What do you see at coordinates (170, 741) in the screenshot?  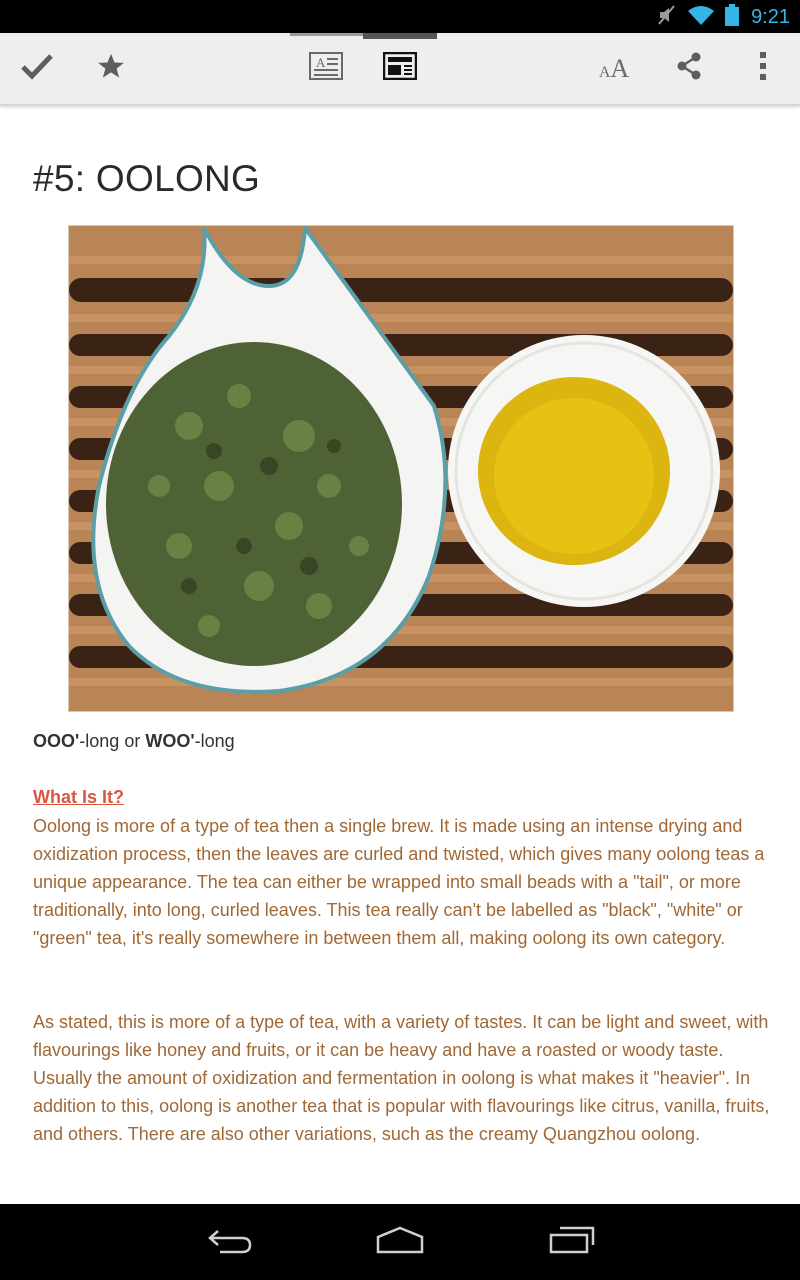 I see `pronunciation-bold-2: WOO'` at bounding box center [170, 741].